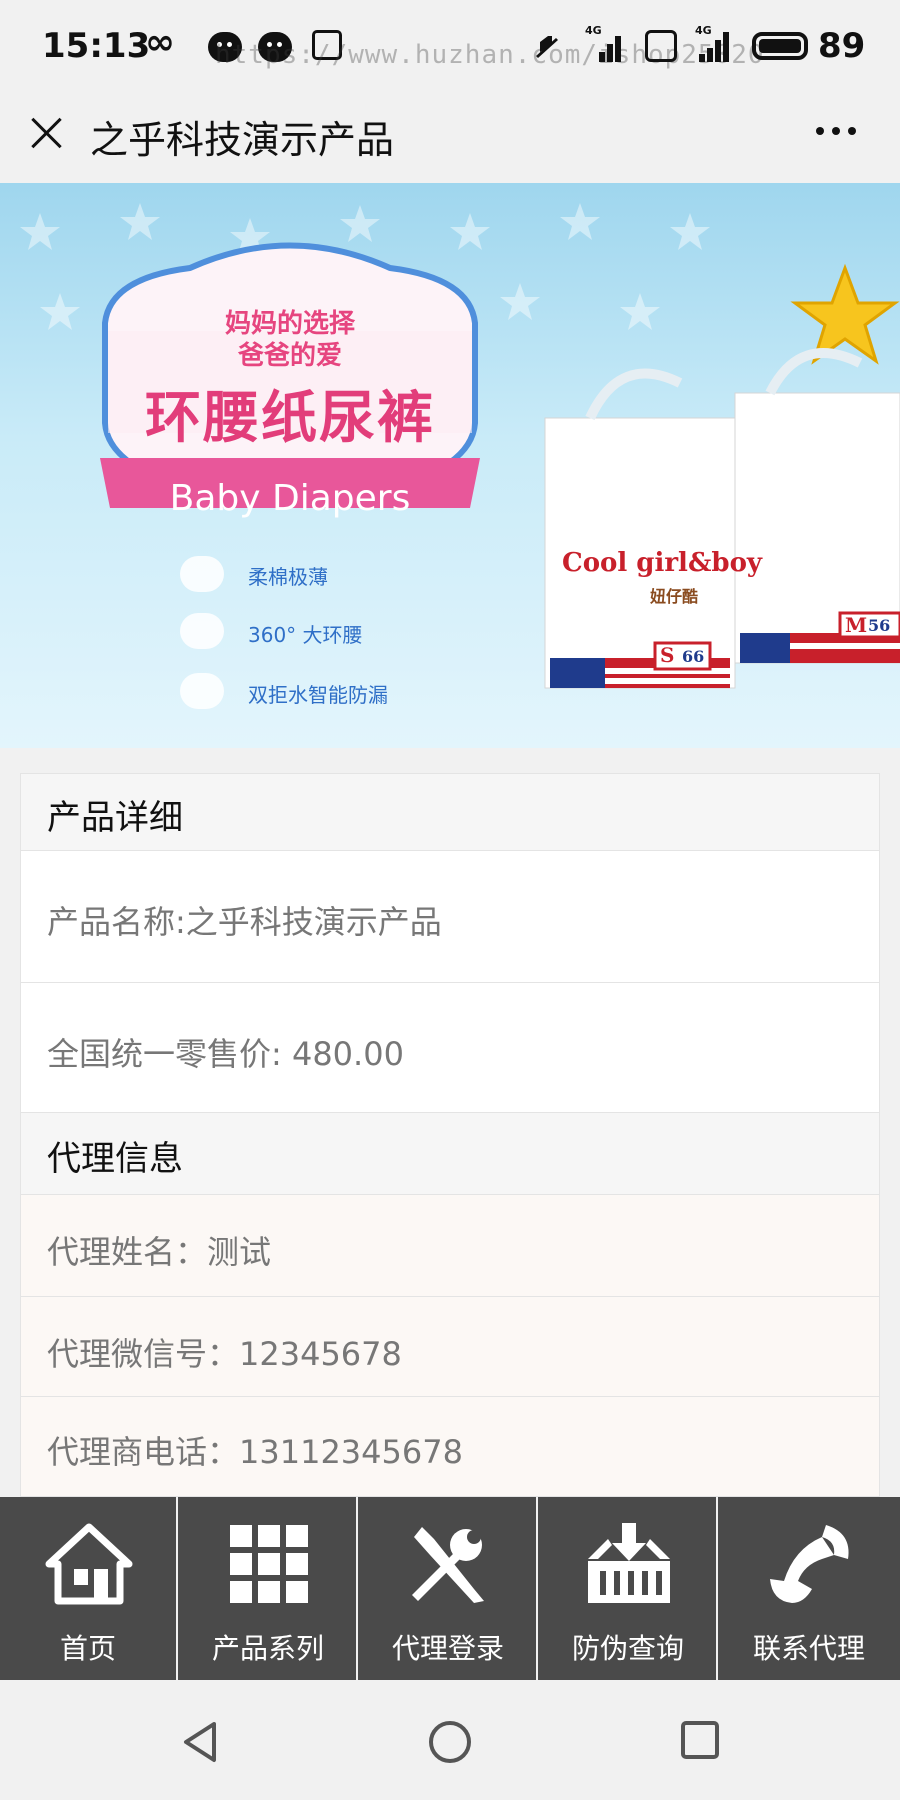  What do you see at coordinates (674, 596) in the screenshot?
I see `pack-sub: 妞仔酷` at bounding box center [674, 596].